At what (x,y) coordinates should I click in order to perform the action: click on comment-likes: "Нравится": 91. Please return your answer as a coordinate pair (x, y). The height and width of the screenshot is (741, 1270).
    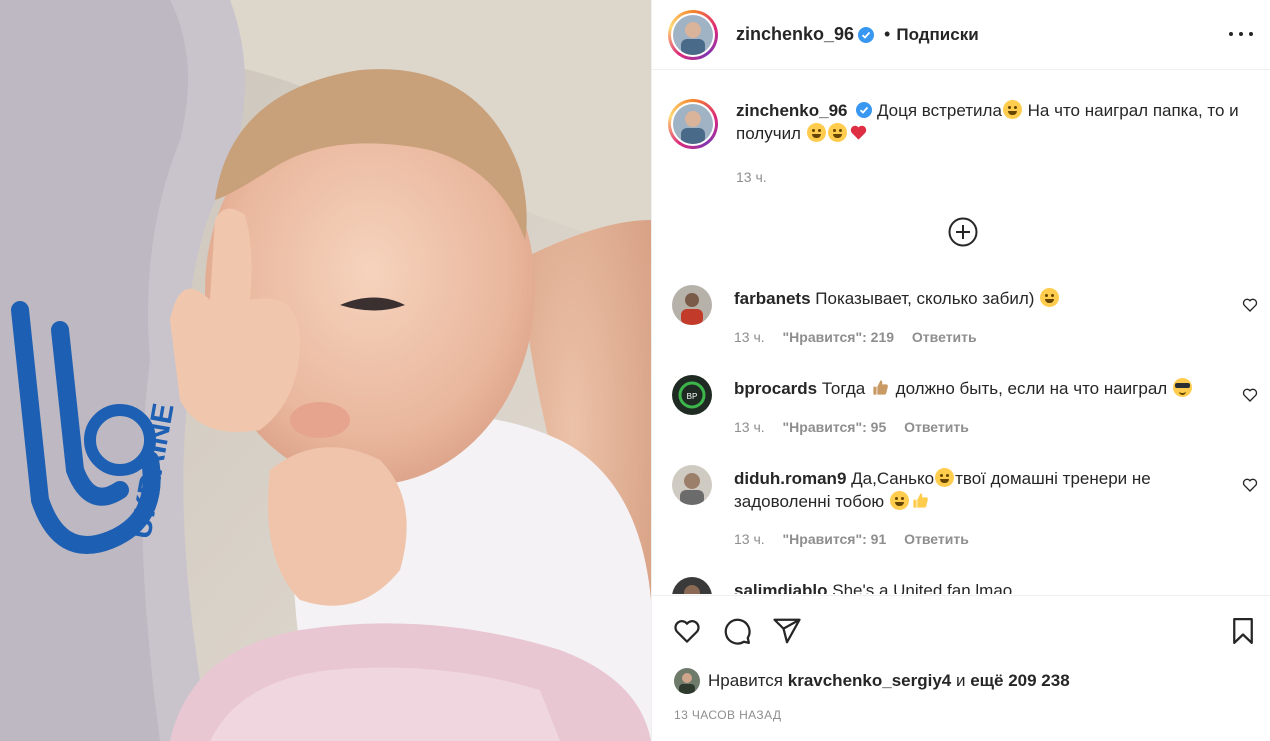
    Looking at the image, I should click on (835, 539).